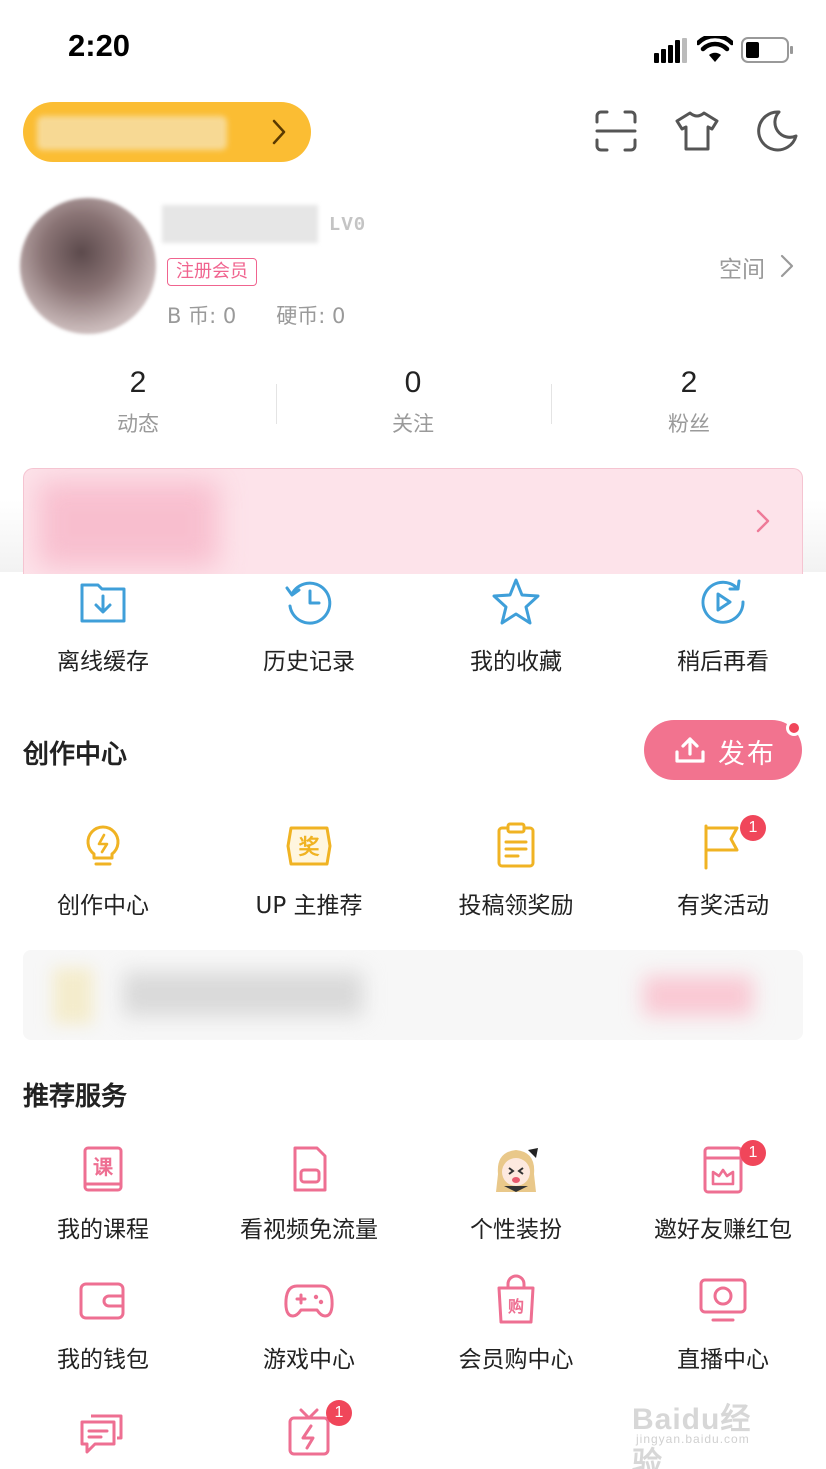 The height and width of the screenshot is (1469, 826). I want to click on creation-item-label: 创作中心, so click(103, 906).